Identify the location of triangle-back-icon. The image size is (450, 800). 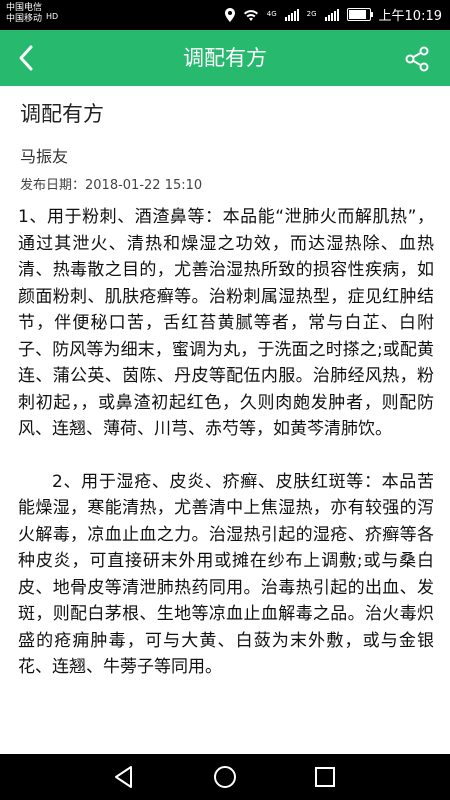
(124, 777).